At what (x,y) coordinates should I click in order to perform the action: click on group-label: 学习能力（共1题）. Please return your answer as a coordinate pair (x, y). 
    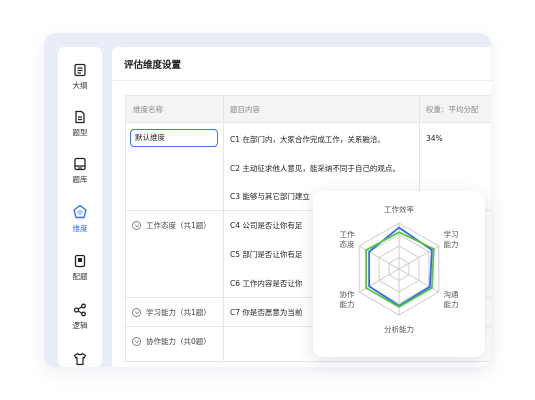
    Looking at the image, I should click on (178, 312).